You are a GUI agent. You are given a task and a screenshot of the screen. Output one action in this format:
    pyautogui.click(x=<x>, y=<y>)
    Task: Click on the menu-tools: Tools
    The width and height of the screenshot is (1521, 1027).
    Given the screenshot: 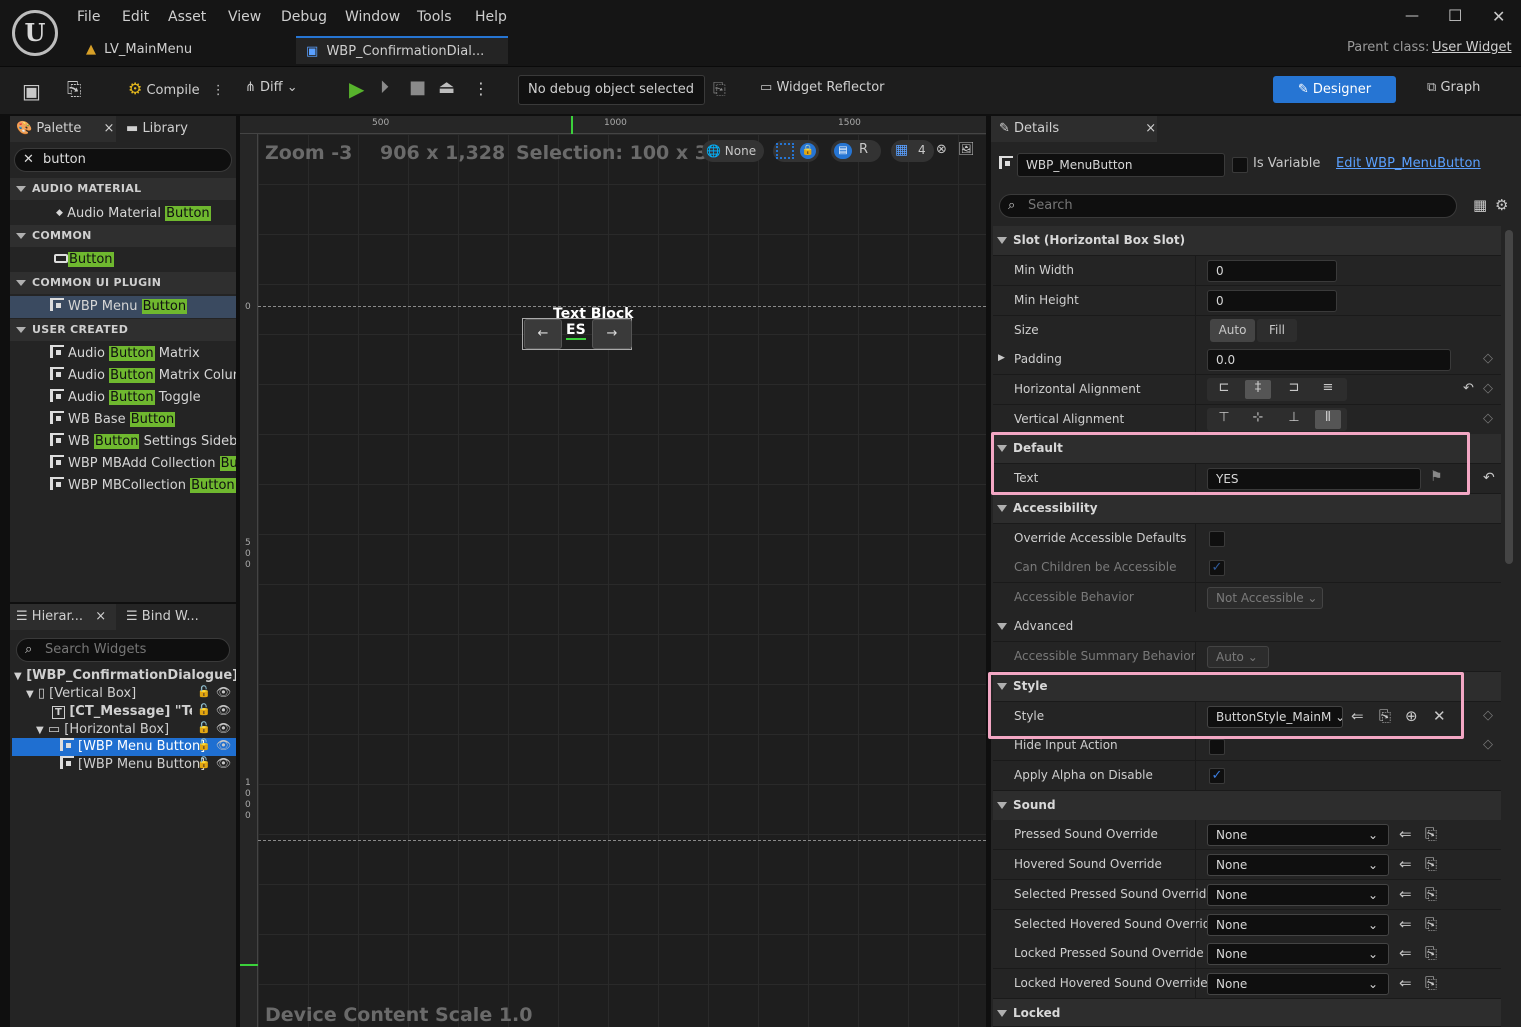 What is the action you would take?
    pyautogui.click(x=434, y=17)
    